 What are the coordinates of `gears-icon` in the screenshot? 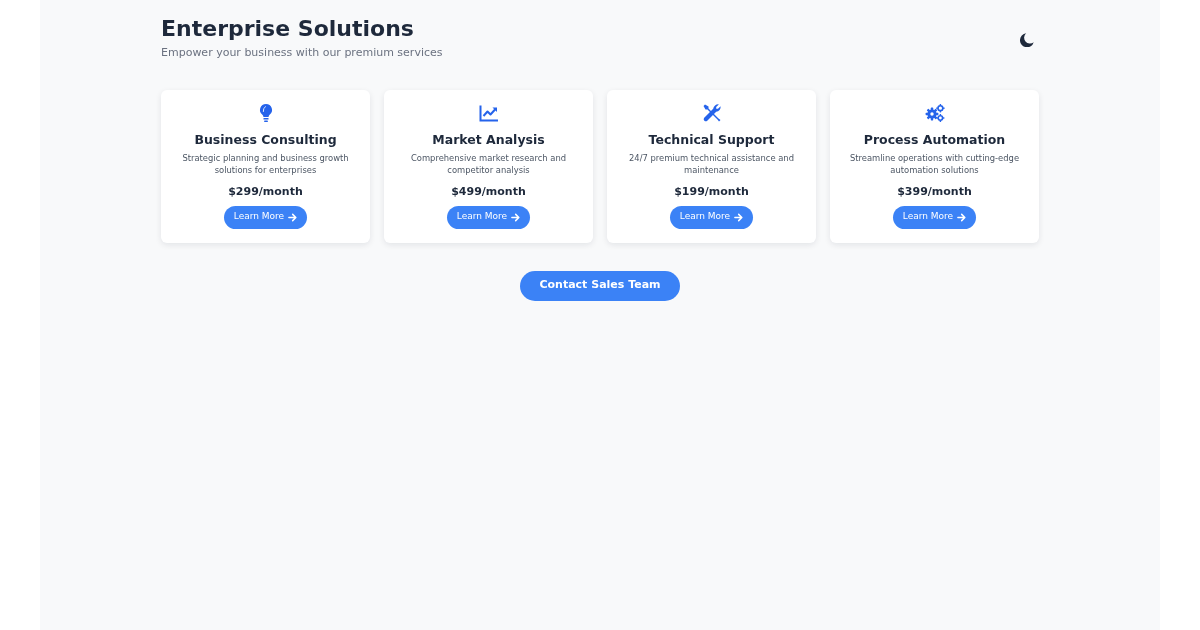 It's located at (934, 112).